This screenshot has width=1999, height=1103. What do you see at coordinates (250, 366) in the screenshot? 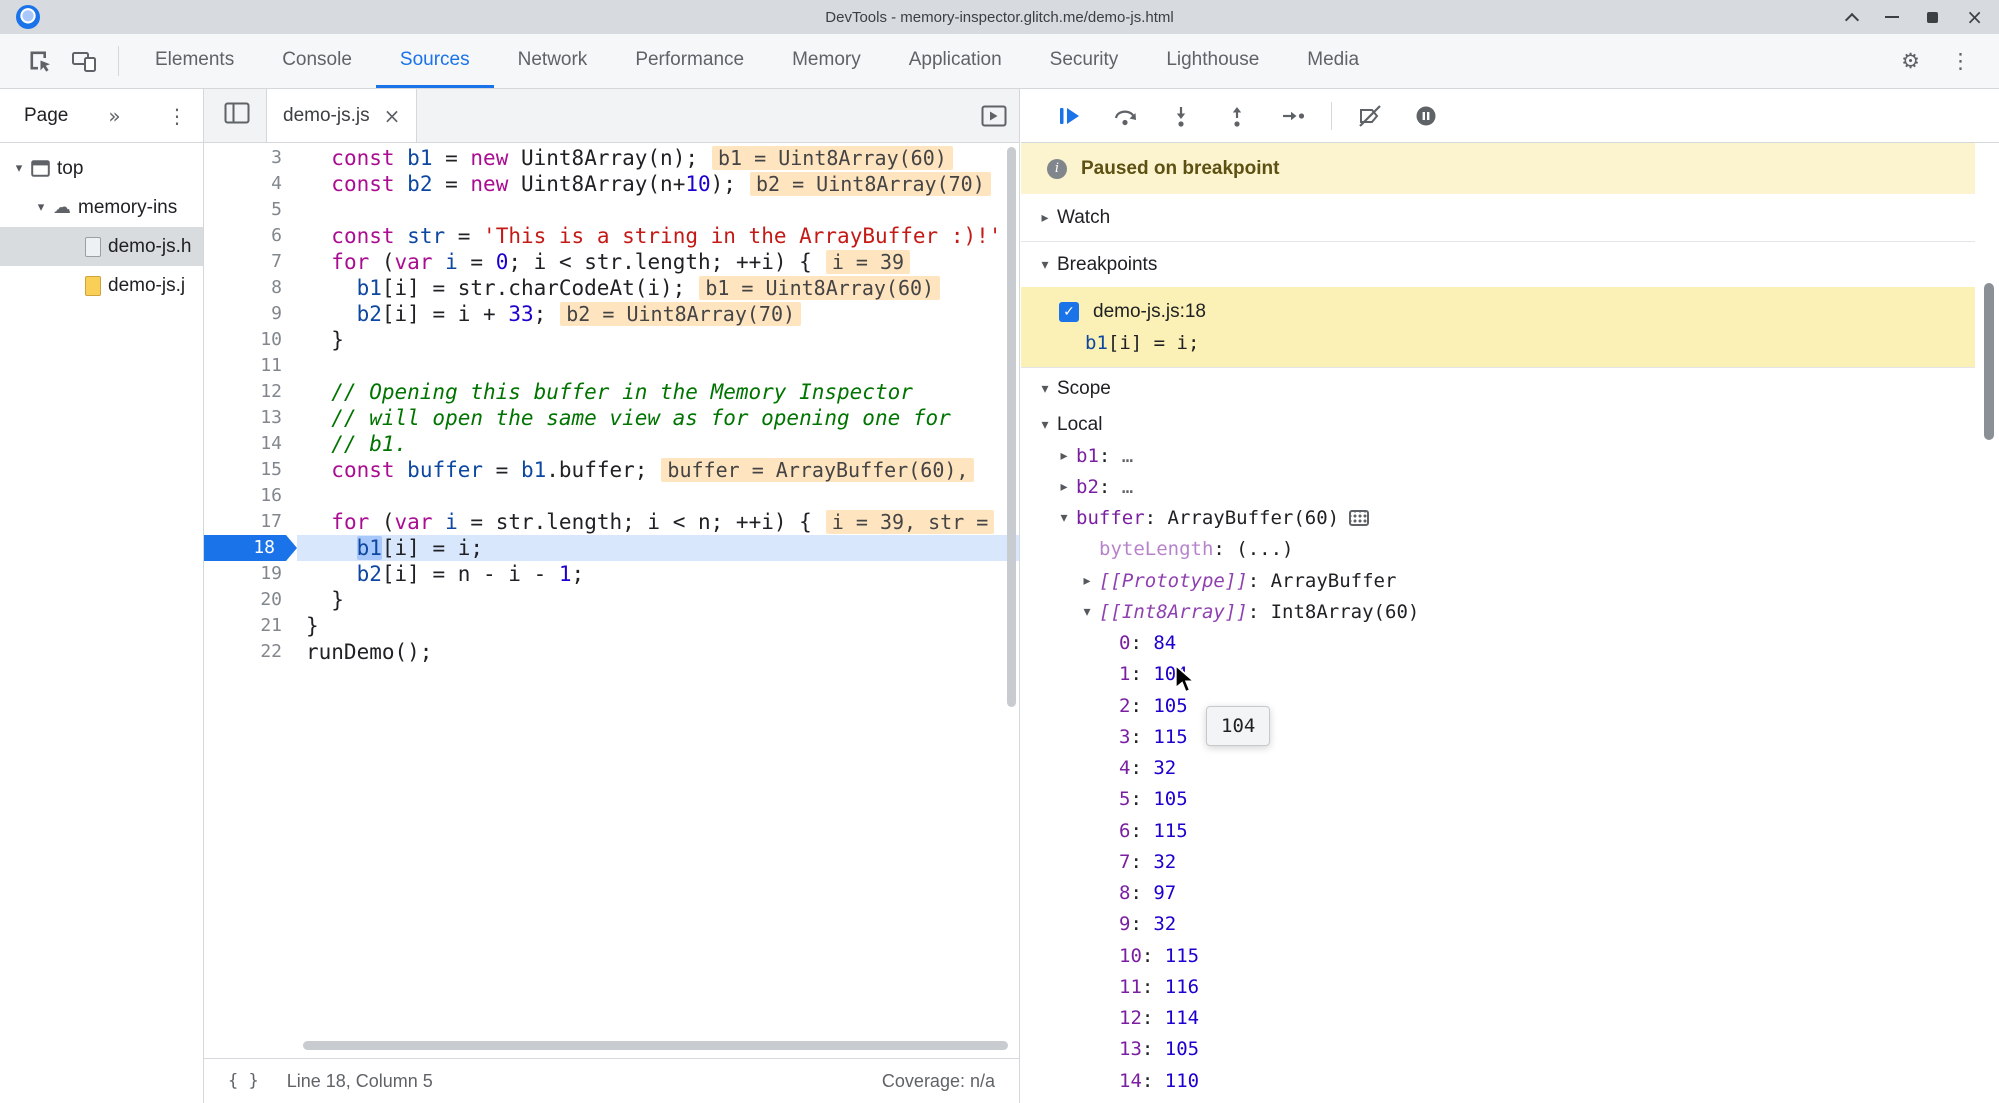
I see `line-number: 11` at bounding box center [250, 366].